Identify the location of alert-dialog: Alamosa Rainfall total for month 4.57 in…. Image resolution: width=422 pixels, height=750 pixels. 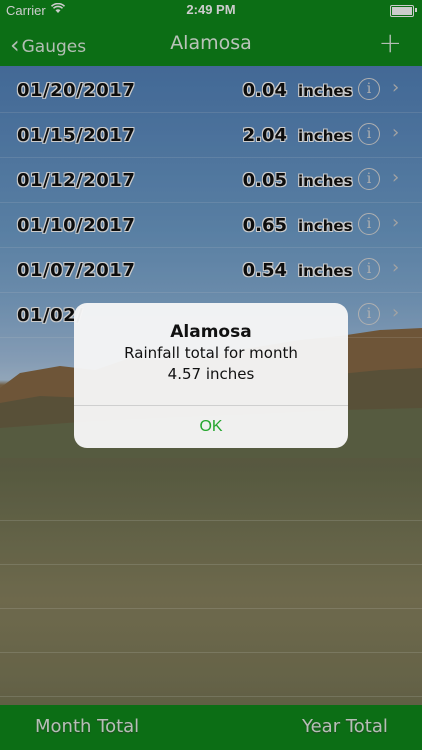
(211, 375).